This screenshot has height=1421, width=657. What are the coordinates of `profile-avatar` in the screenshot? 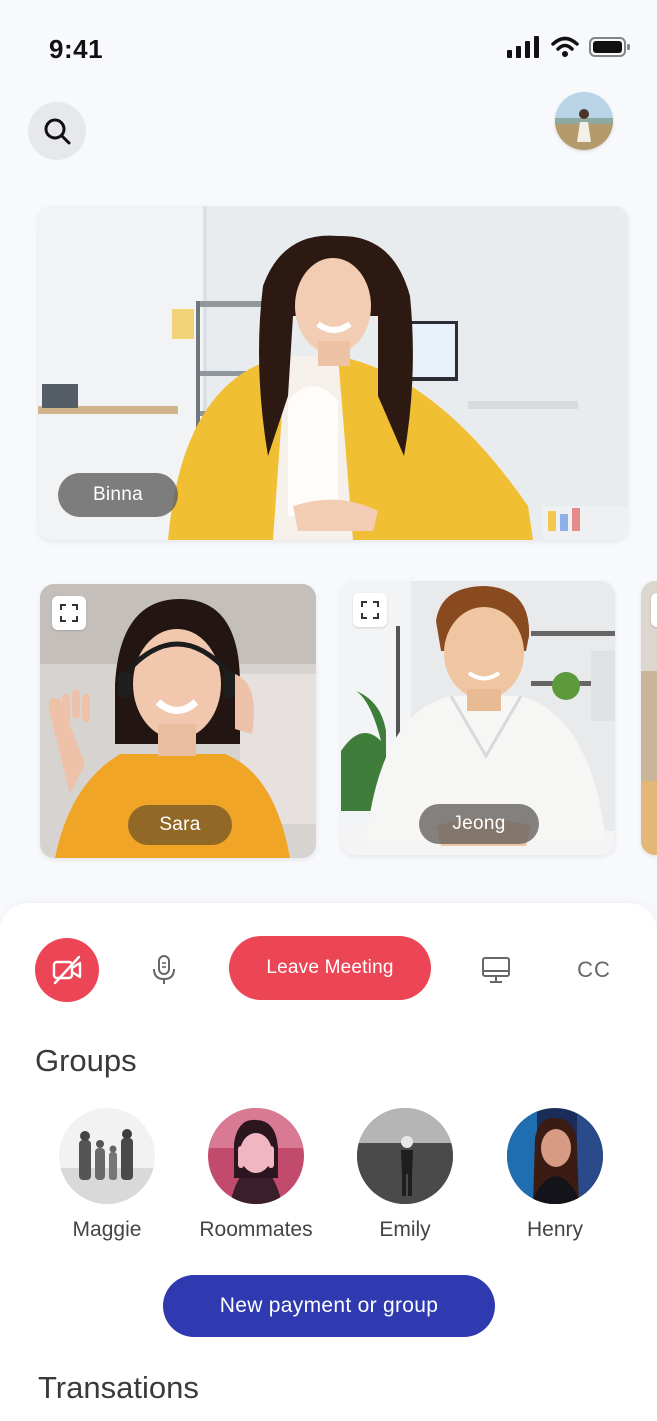 It's located at (584, 121).